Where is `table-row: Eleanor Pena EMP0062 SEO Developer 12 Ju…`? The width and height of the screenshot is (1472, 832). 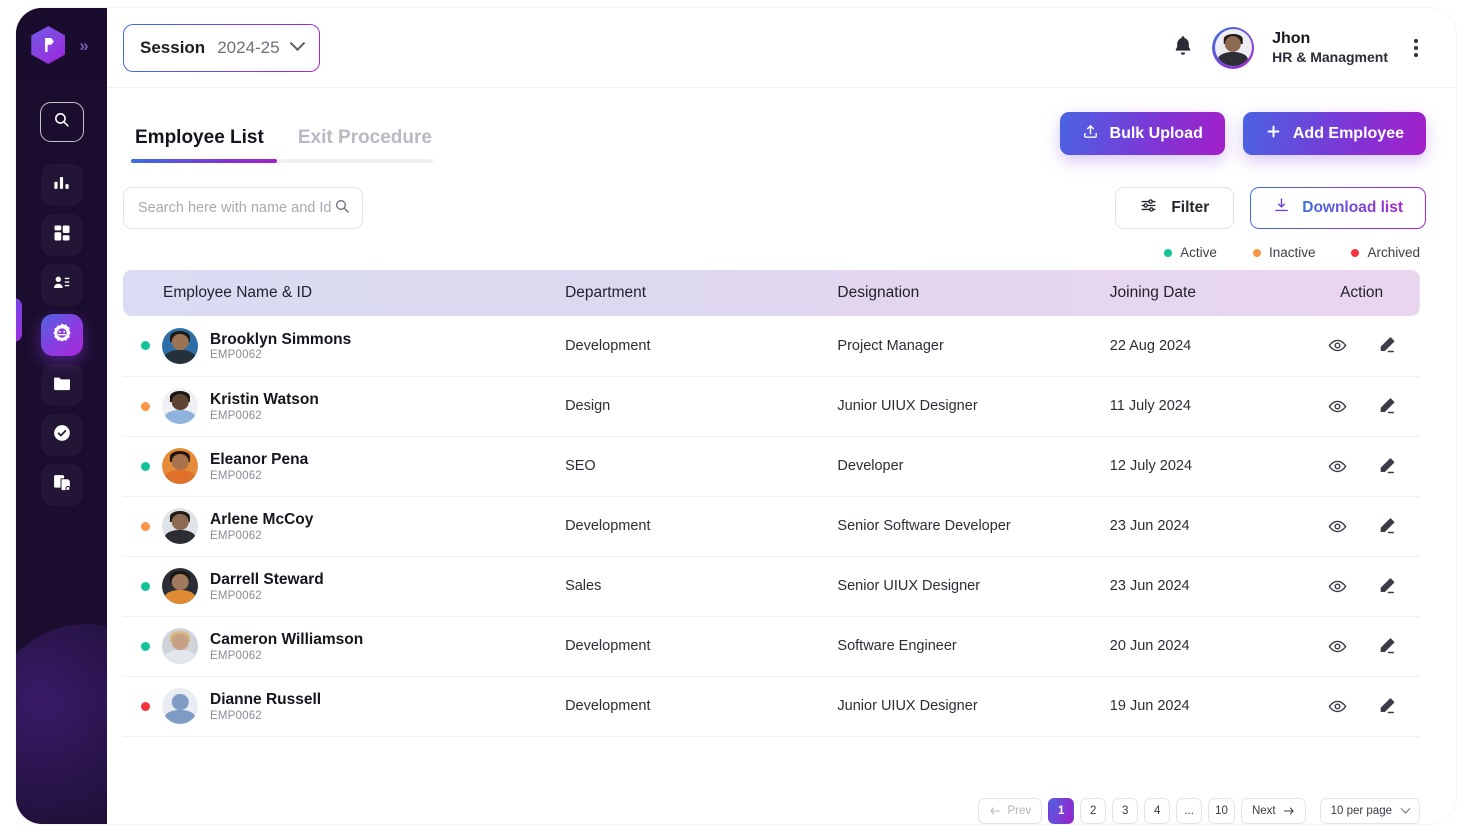
table-row: Eleanor Pena EMP0062 SEO Developer 12 Ju… is located at coordinates (771, 466).